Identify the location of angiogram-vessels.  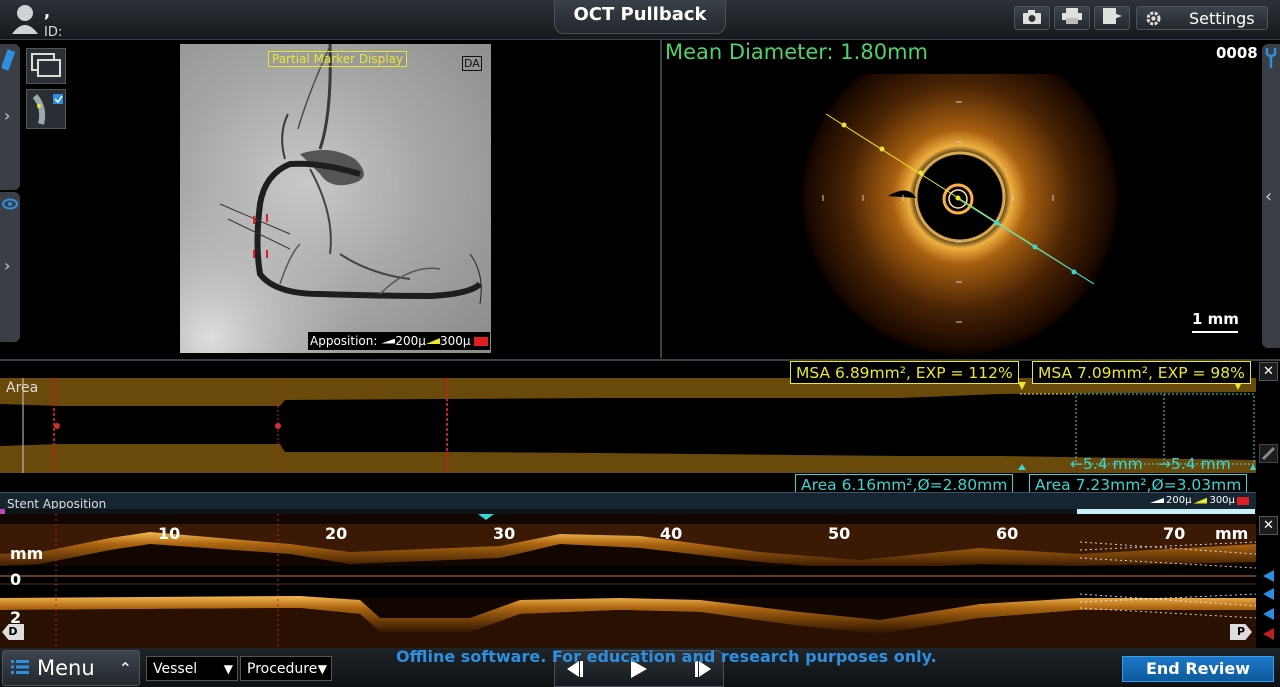
(335, 198).